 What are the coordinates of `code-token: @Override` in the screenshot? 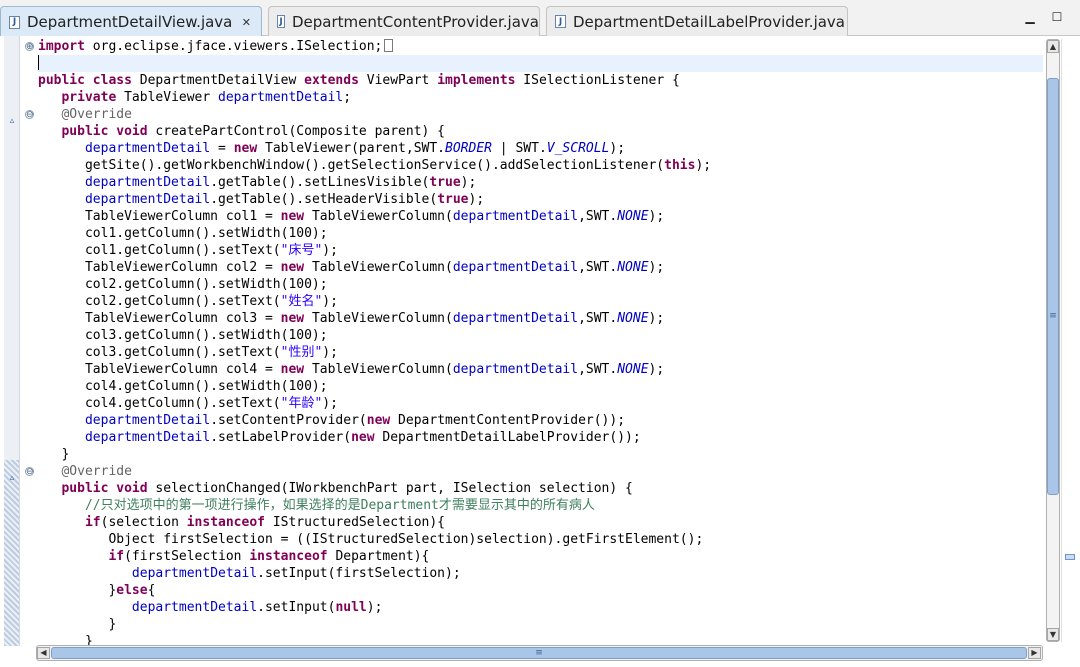 It's located at (96, 114).